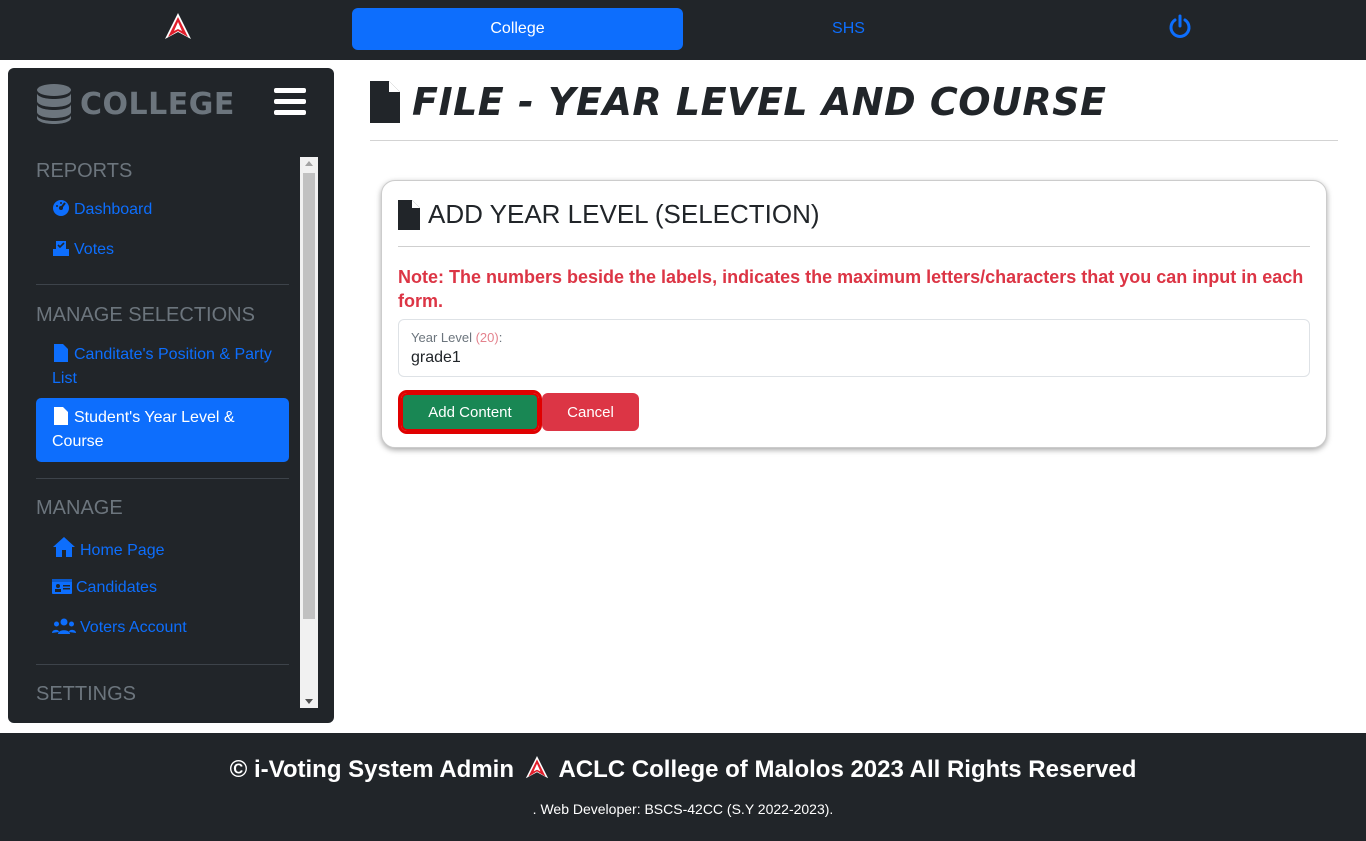 The image size is (1366, 841). I want to click on tab-shs: SHS, so click(848, 29).